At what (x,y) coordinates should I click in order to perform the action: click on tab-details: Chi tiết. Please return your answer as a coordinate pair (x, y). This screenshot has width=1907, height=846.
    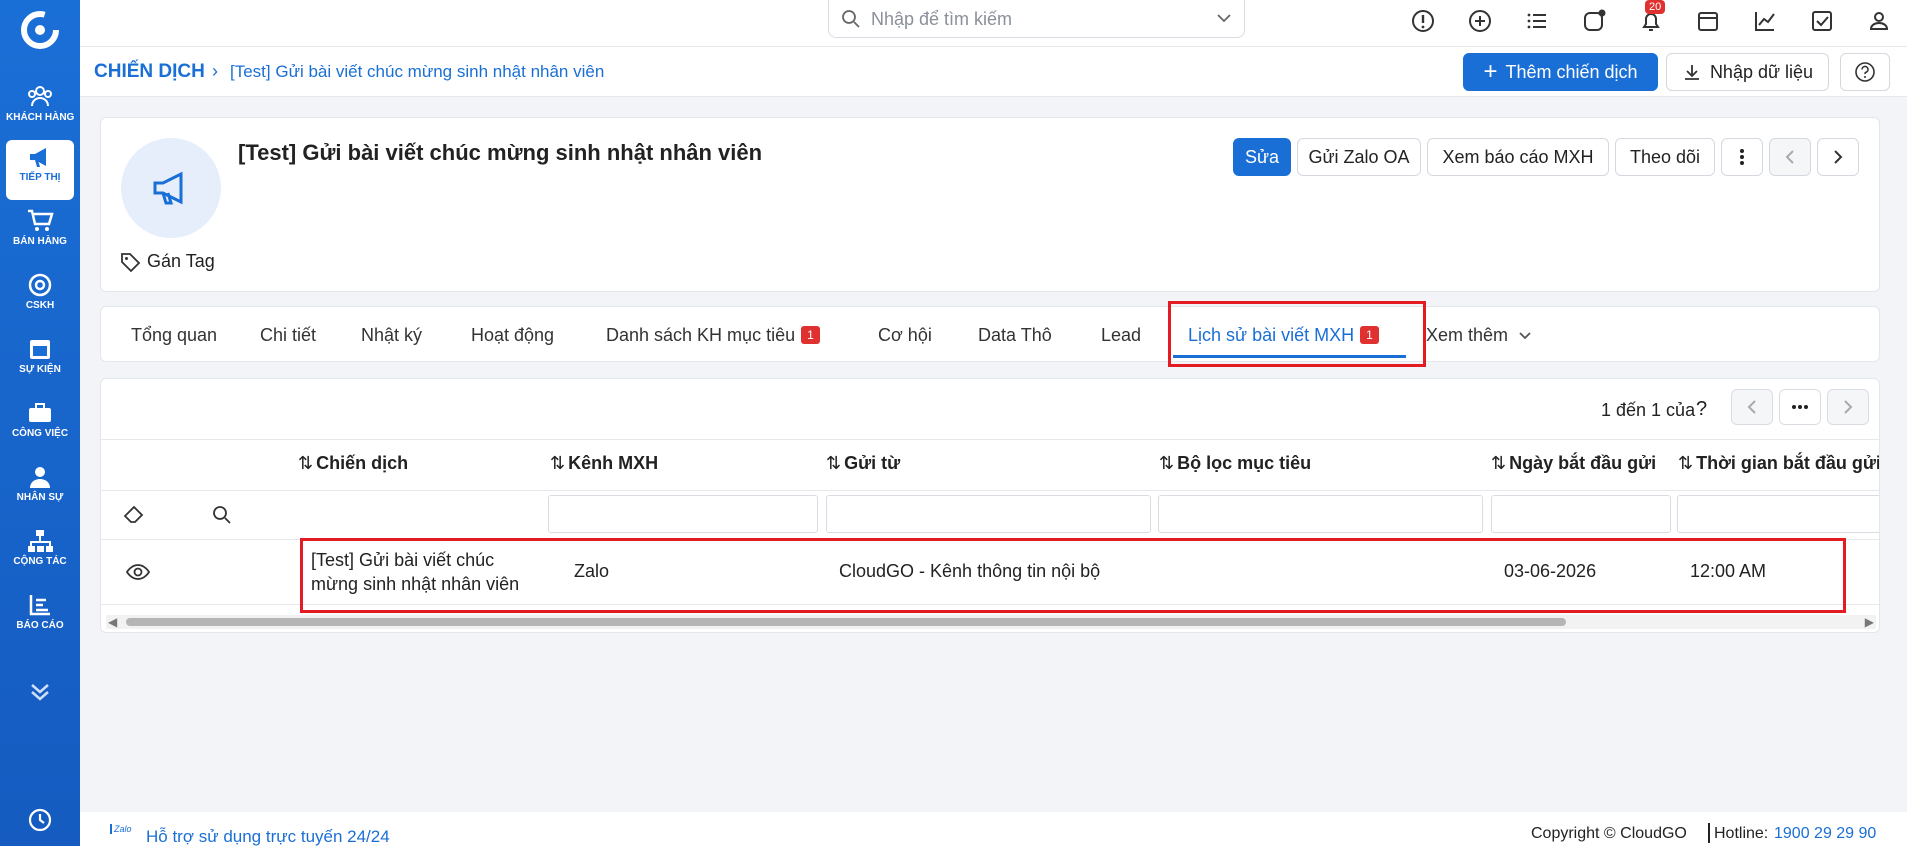
    Looking at the image, I should click on (288, 335).